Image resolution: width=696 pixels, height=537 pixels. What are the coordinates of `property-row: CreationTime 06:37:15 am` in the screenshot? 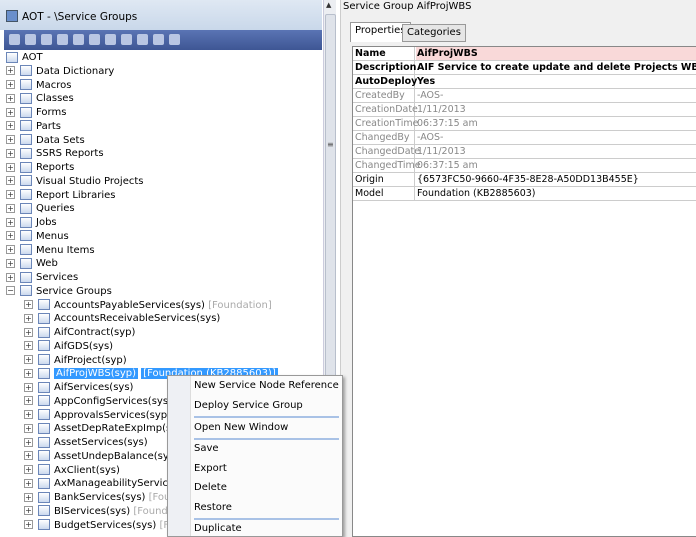 It's located at (524, 124).